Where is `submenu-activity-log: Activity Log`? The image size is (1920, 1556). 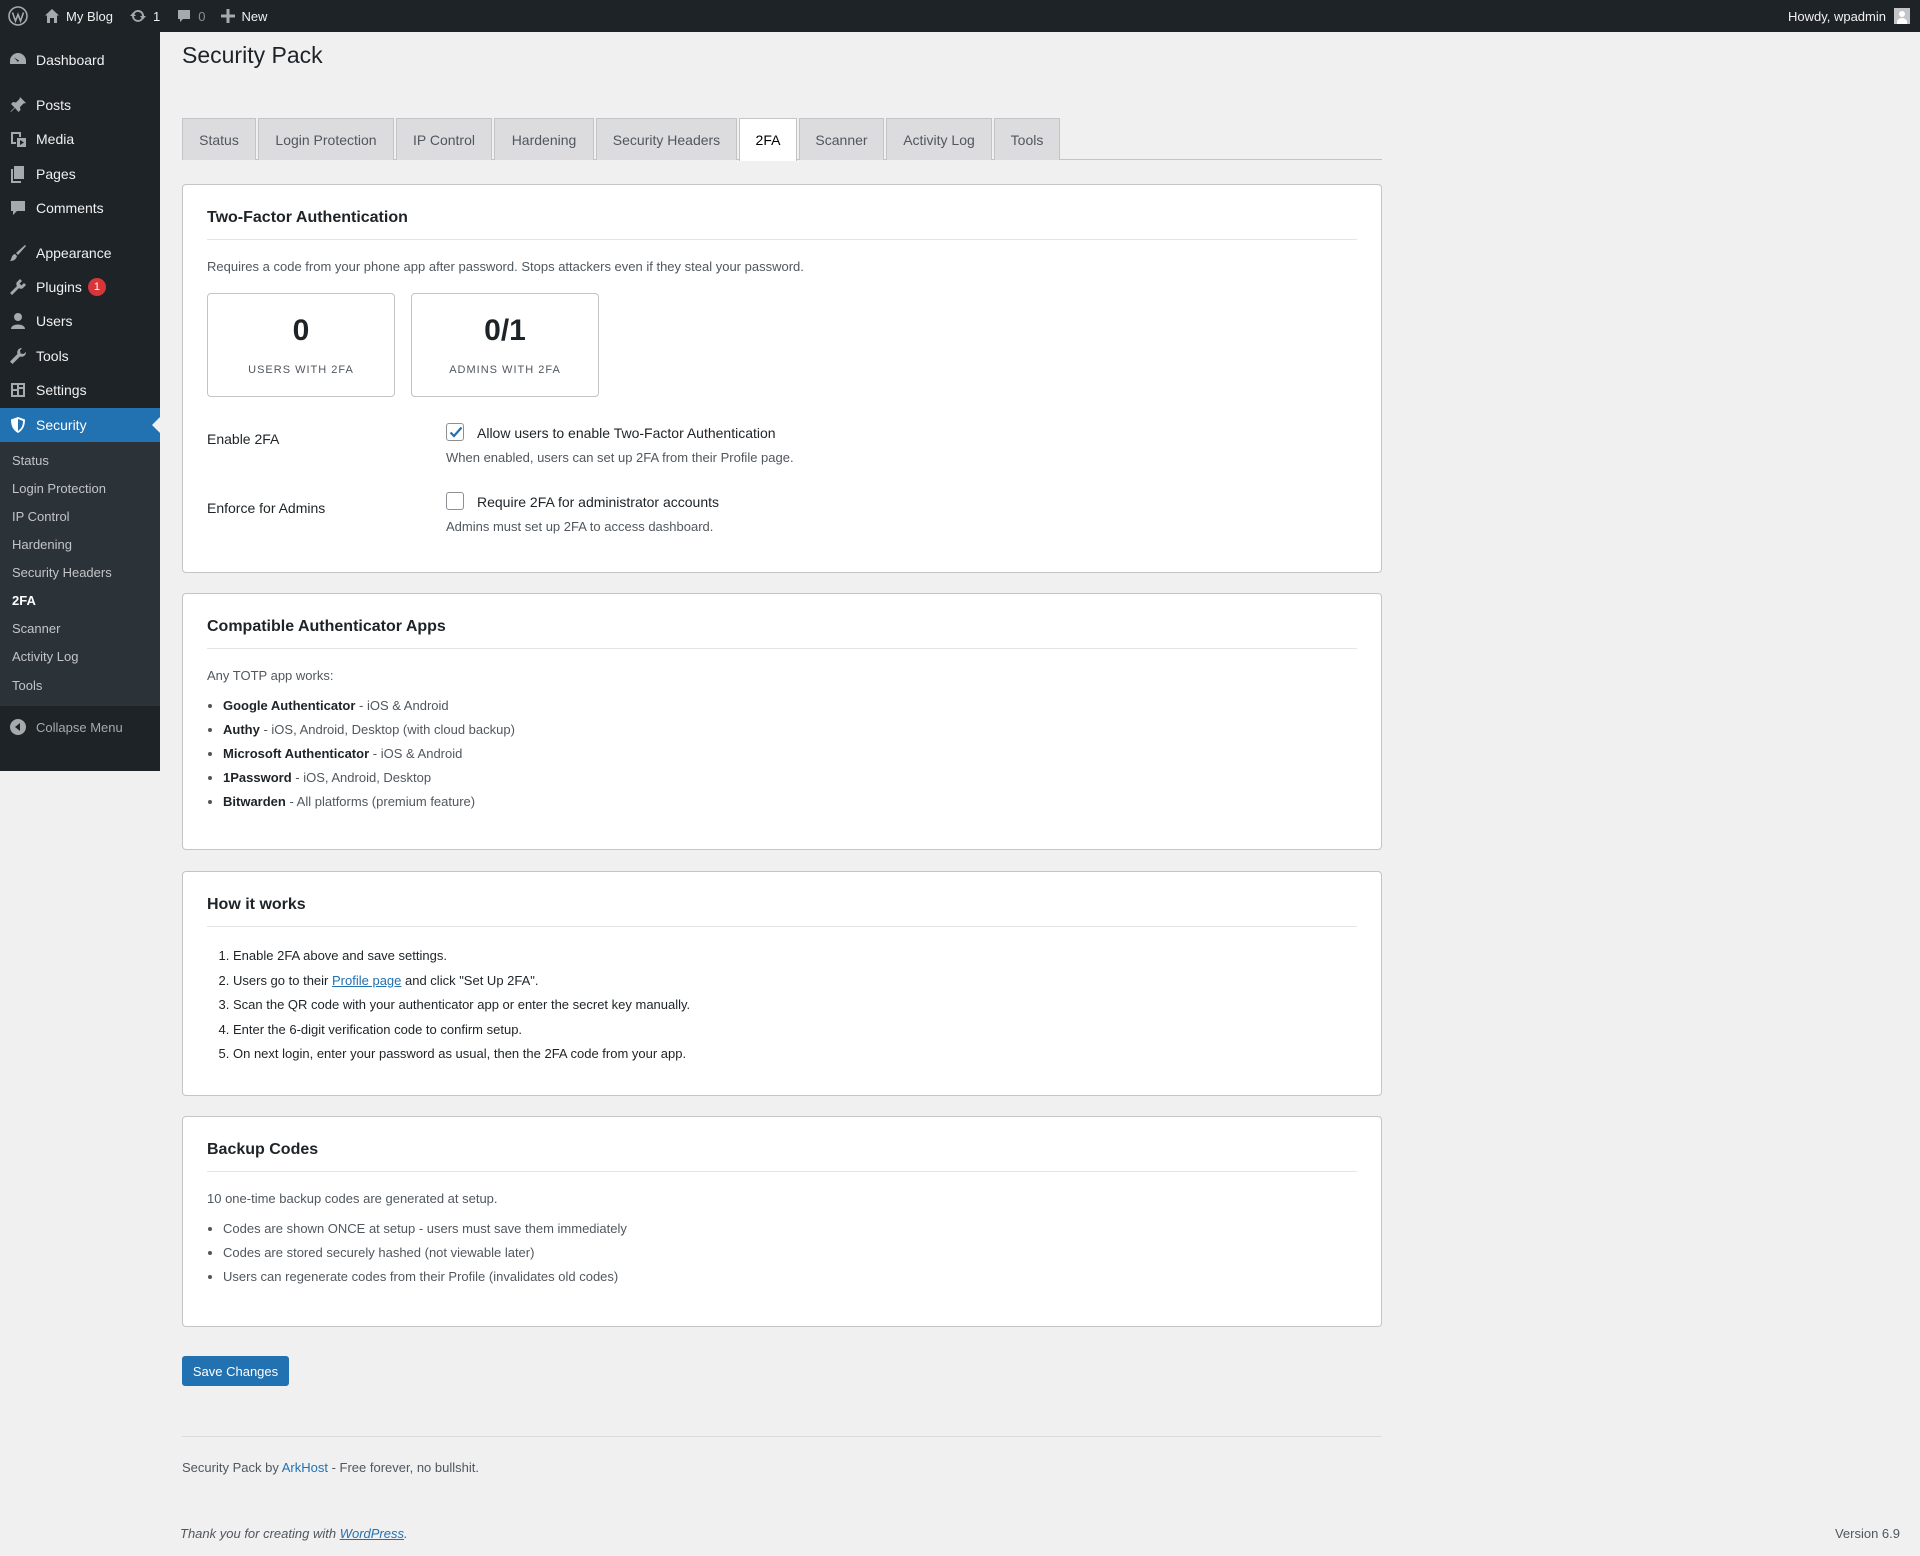
submenu-activity-log: Activity Log is located at coordinates (45, 656).